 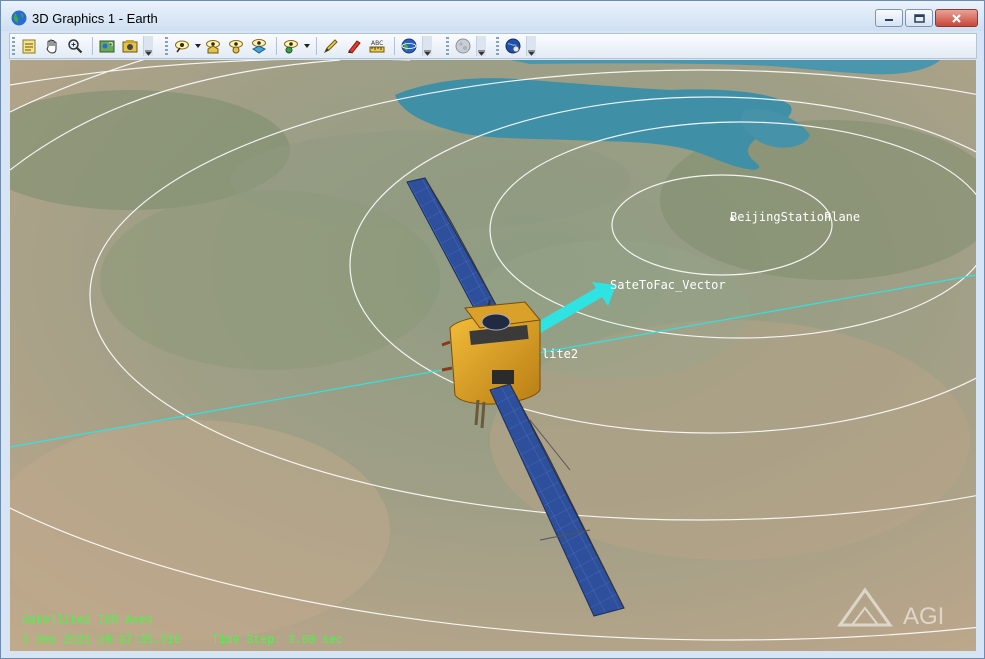 What do you see at coordinates (259, 46) in the screenshot?
I see `globe-view-icon` at bounding box center [259, 46].